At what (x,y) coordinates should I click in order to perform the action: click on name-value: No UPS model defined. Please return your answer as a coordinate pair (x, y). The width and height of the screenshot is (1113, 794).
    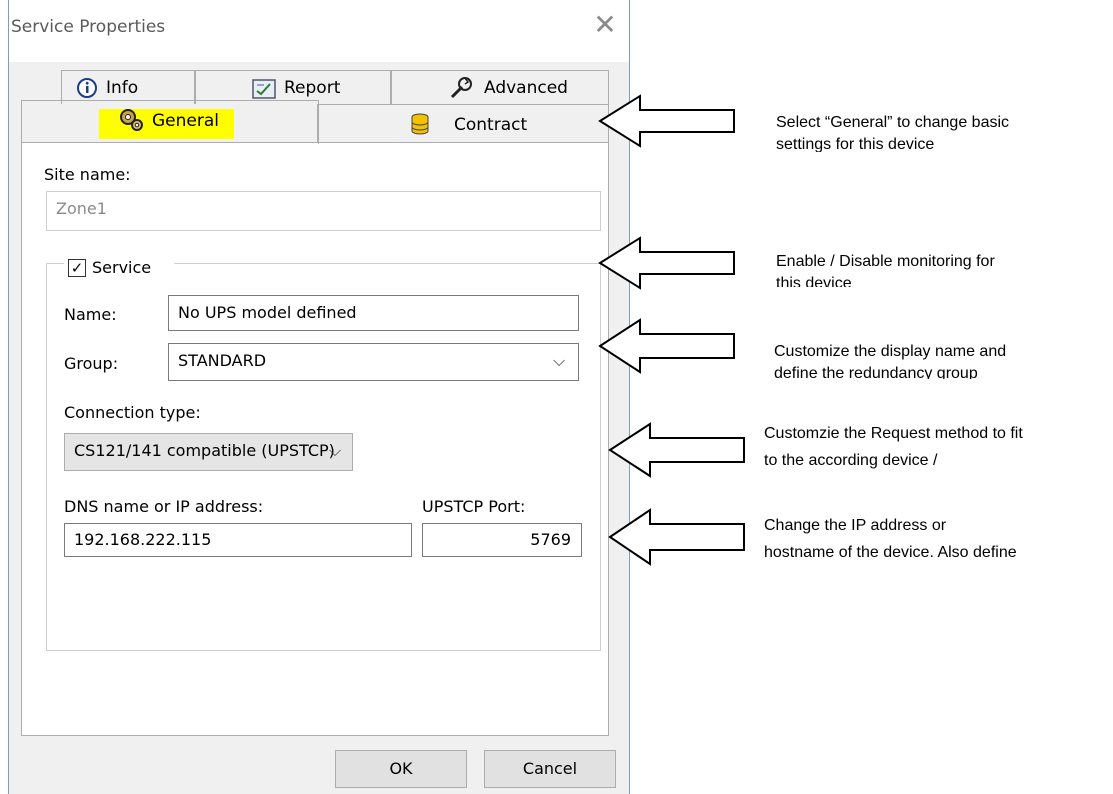
    Looking at the image, I should click on (267, 312).